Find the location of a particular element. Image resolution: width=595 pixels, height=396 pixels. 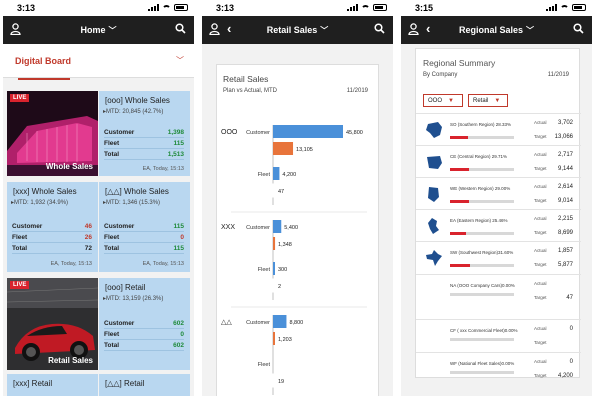

tile-row: Fleet 0 is located at coordinates (144, 237).